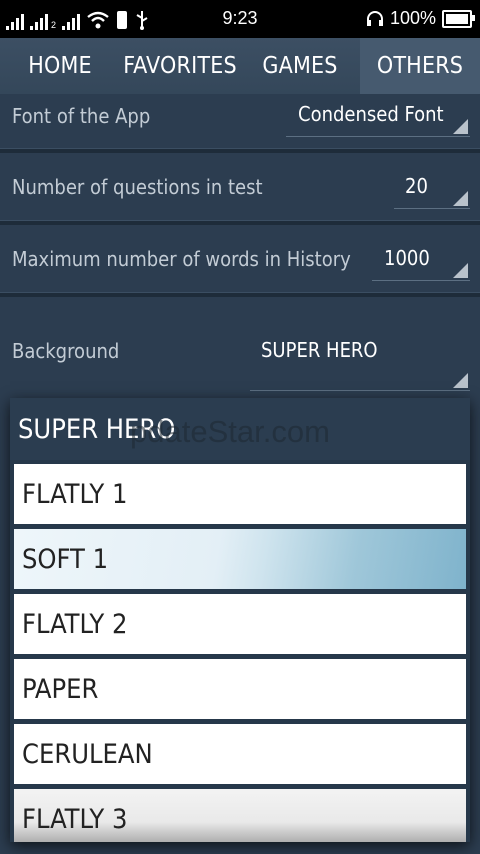  What do you see at coordinates (420, 66) in the screenshot?
I see `tab-others: OTHERS` at bounding box center [420, 66].